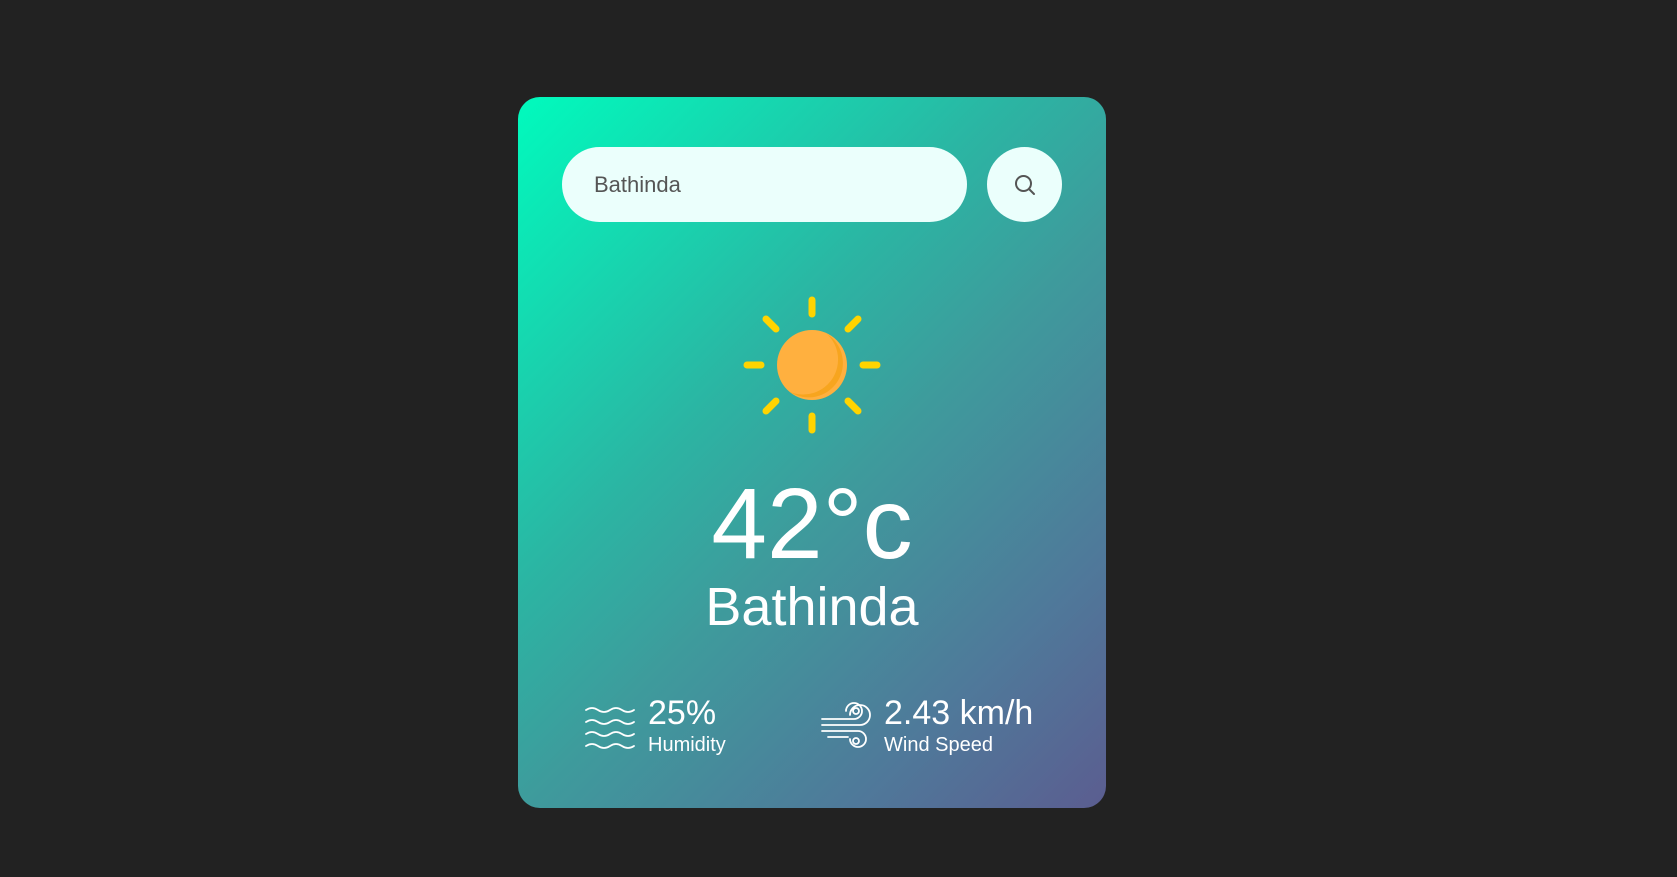 The width and height of the screenshot is (1677, 877). Describe the element at coordinates (682, 713) in the screenshot. I see `humidity-value: 25%` at that location.